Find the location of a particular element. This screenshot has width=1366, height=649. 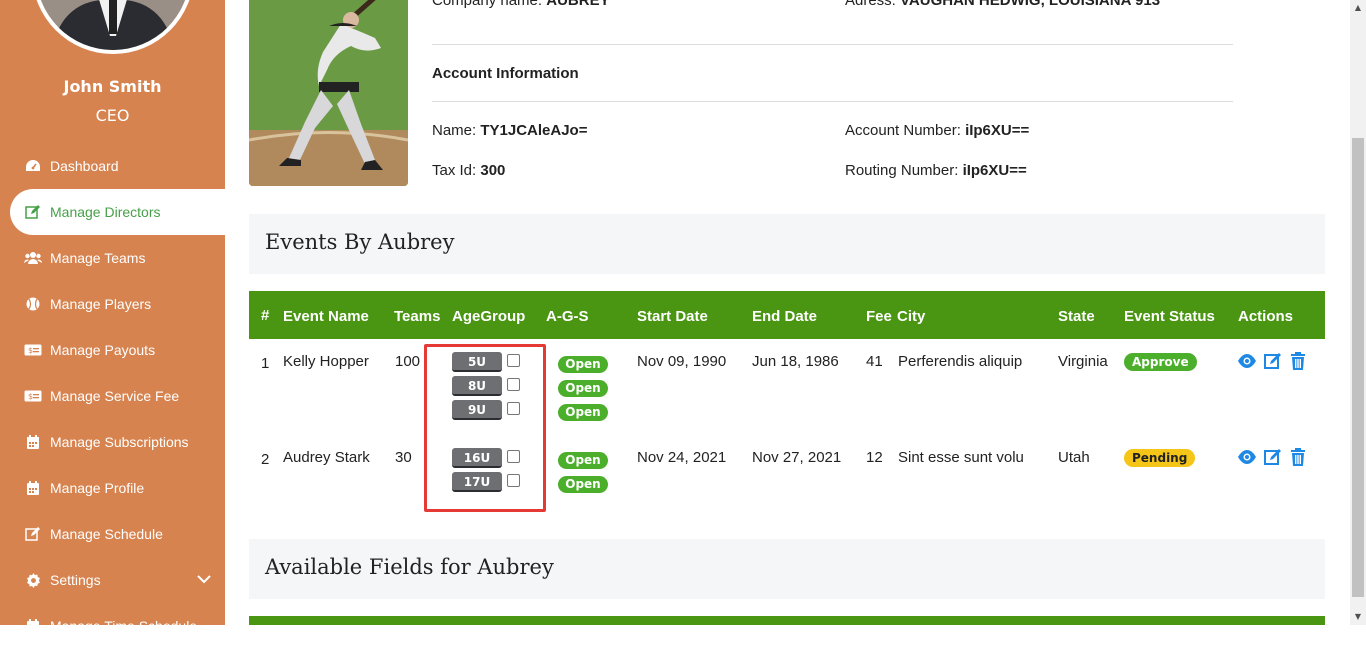

gear-icon is located at coordinates (33, 580).